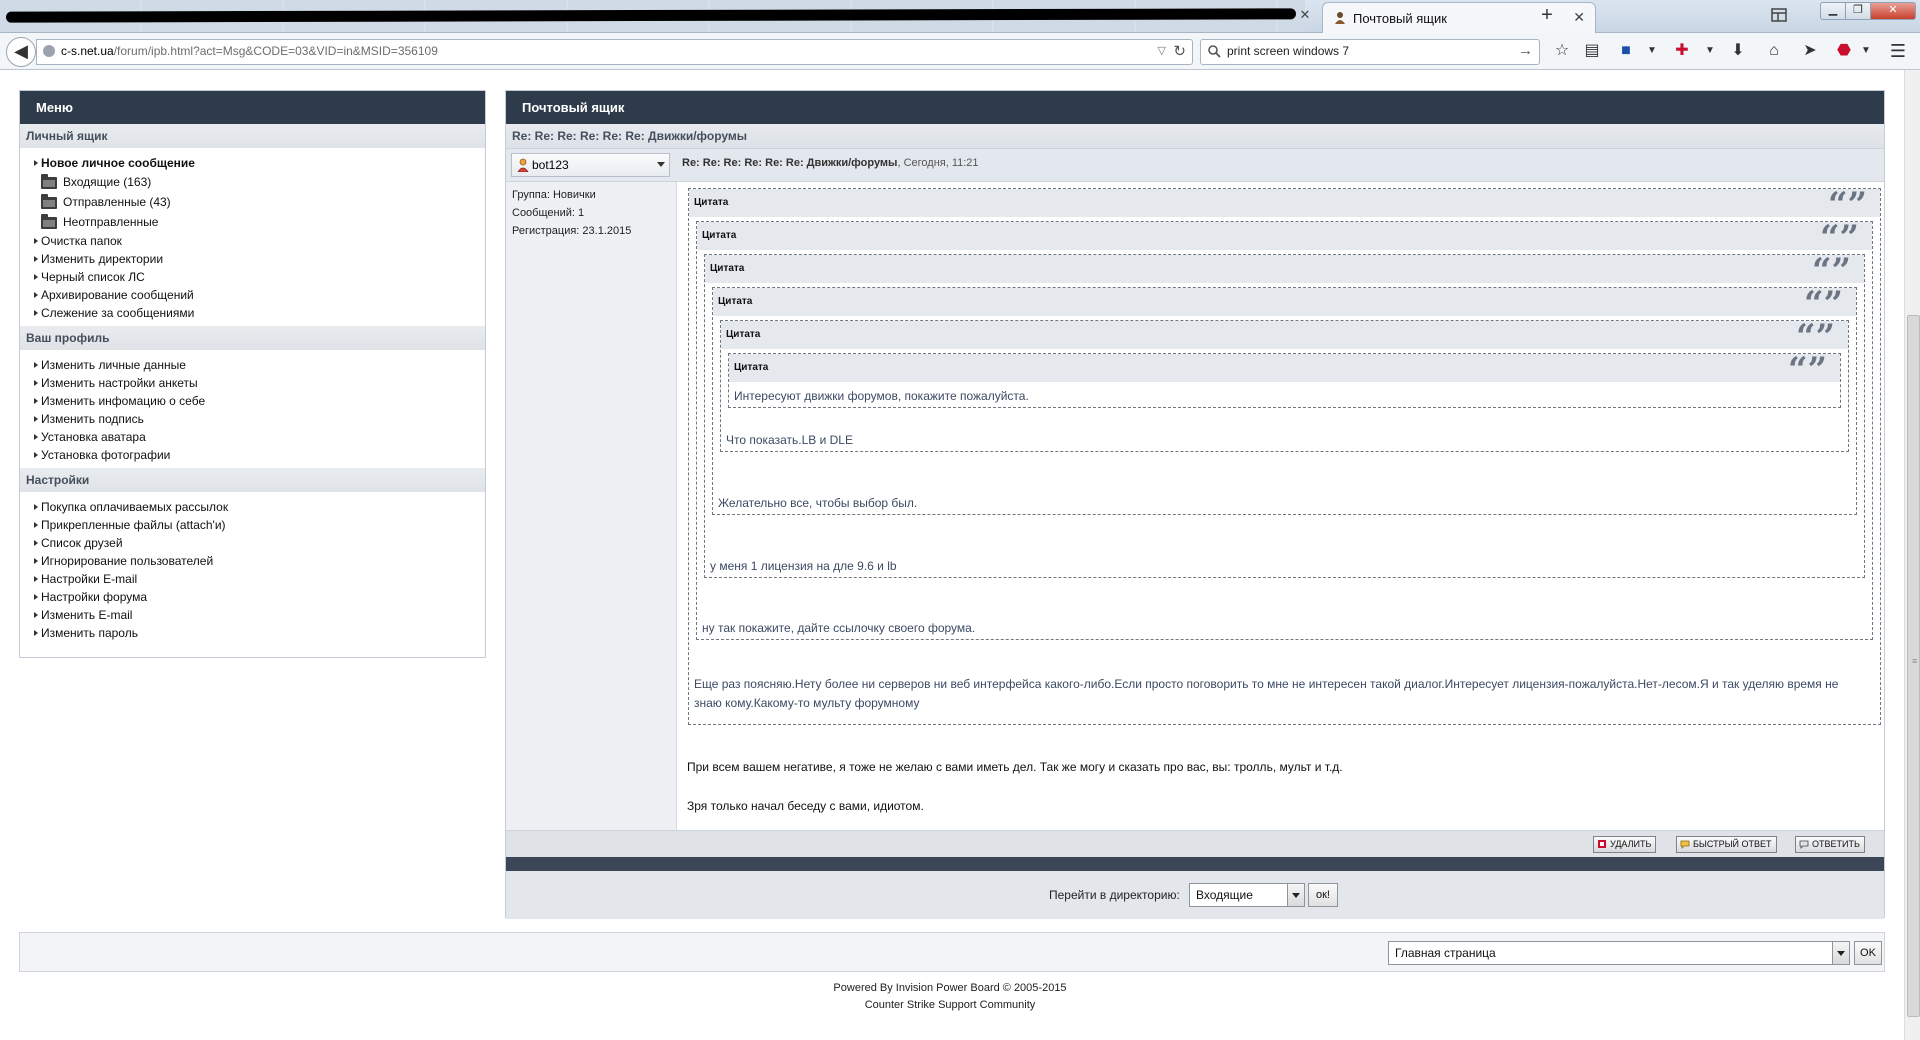  I want to click on quick-reply-button: БЫСТРЫЙ ОТВЕТ, so click(1726, 844).